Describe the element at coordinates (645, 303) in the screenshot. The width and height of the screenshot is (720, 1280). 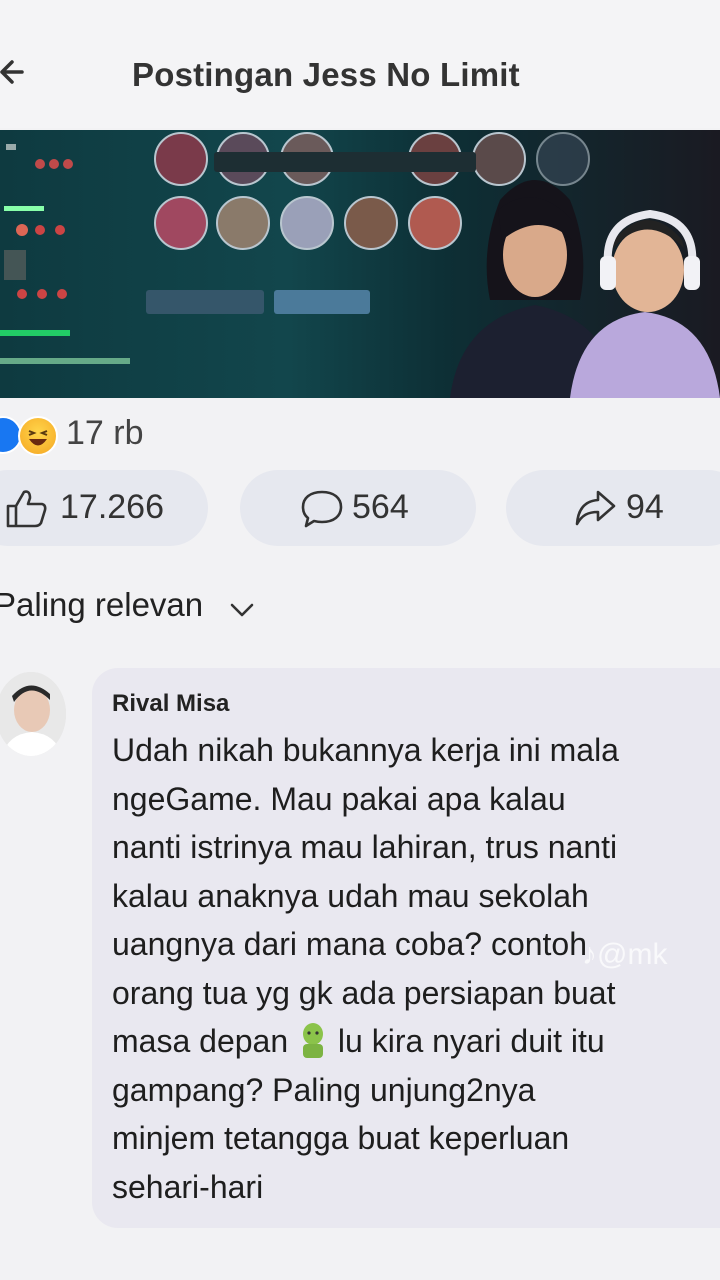
I see `person-man` at that location.